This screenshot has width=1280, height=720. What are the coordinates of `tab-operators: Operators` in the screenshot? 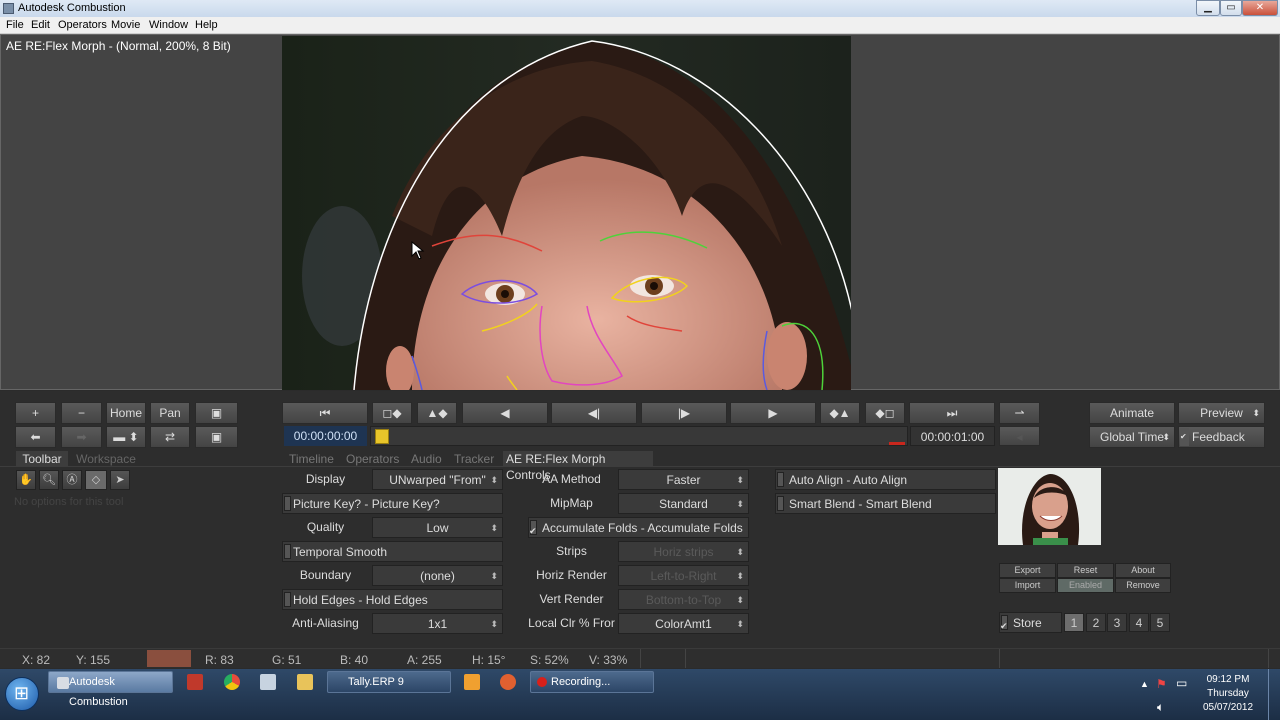 It's located at (372, 459).